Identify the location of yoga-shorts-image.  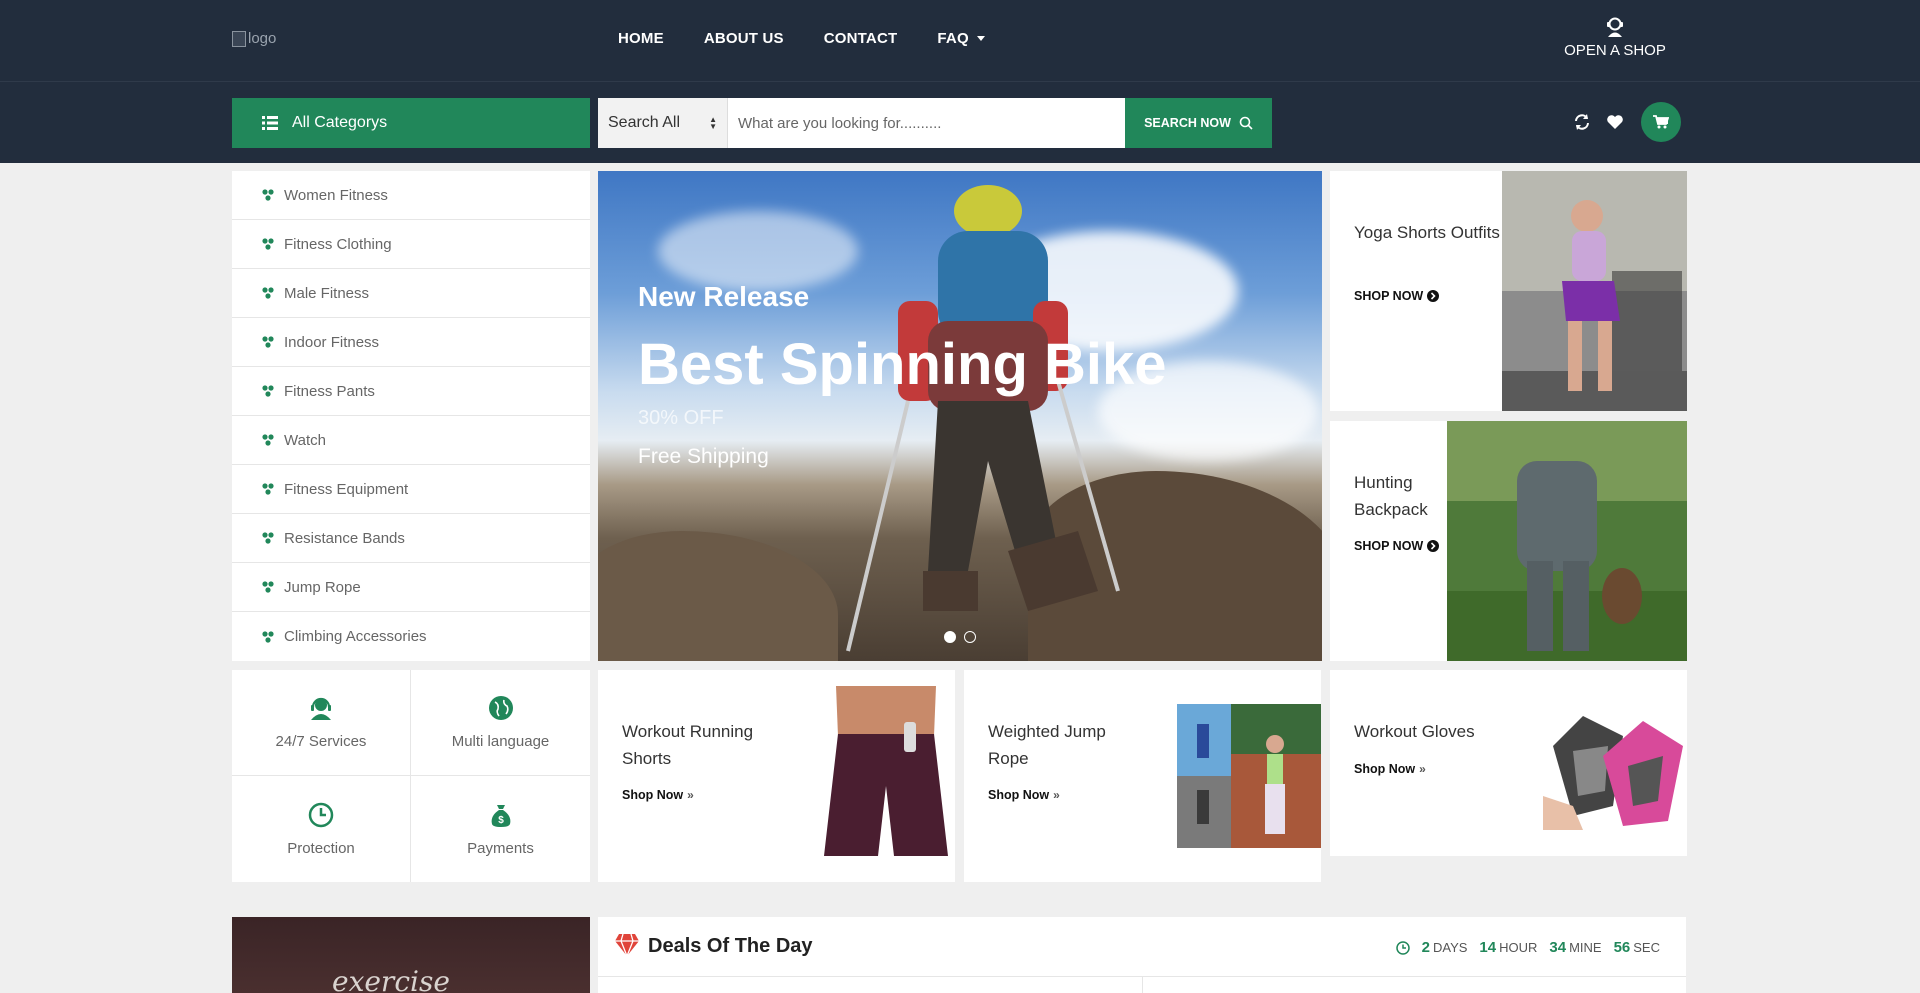
(1594, 291).